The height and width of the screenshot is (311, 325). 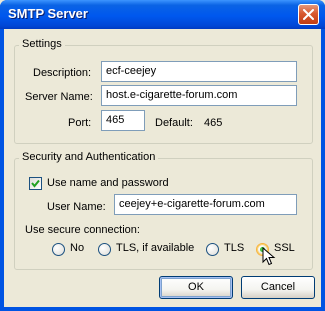 I want to click on server-name-label: Server Name:, so click(x=59, y=97).